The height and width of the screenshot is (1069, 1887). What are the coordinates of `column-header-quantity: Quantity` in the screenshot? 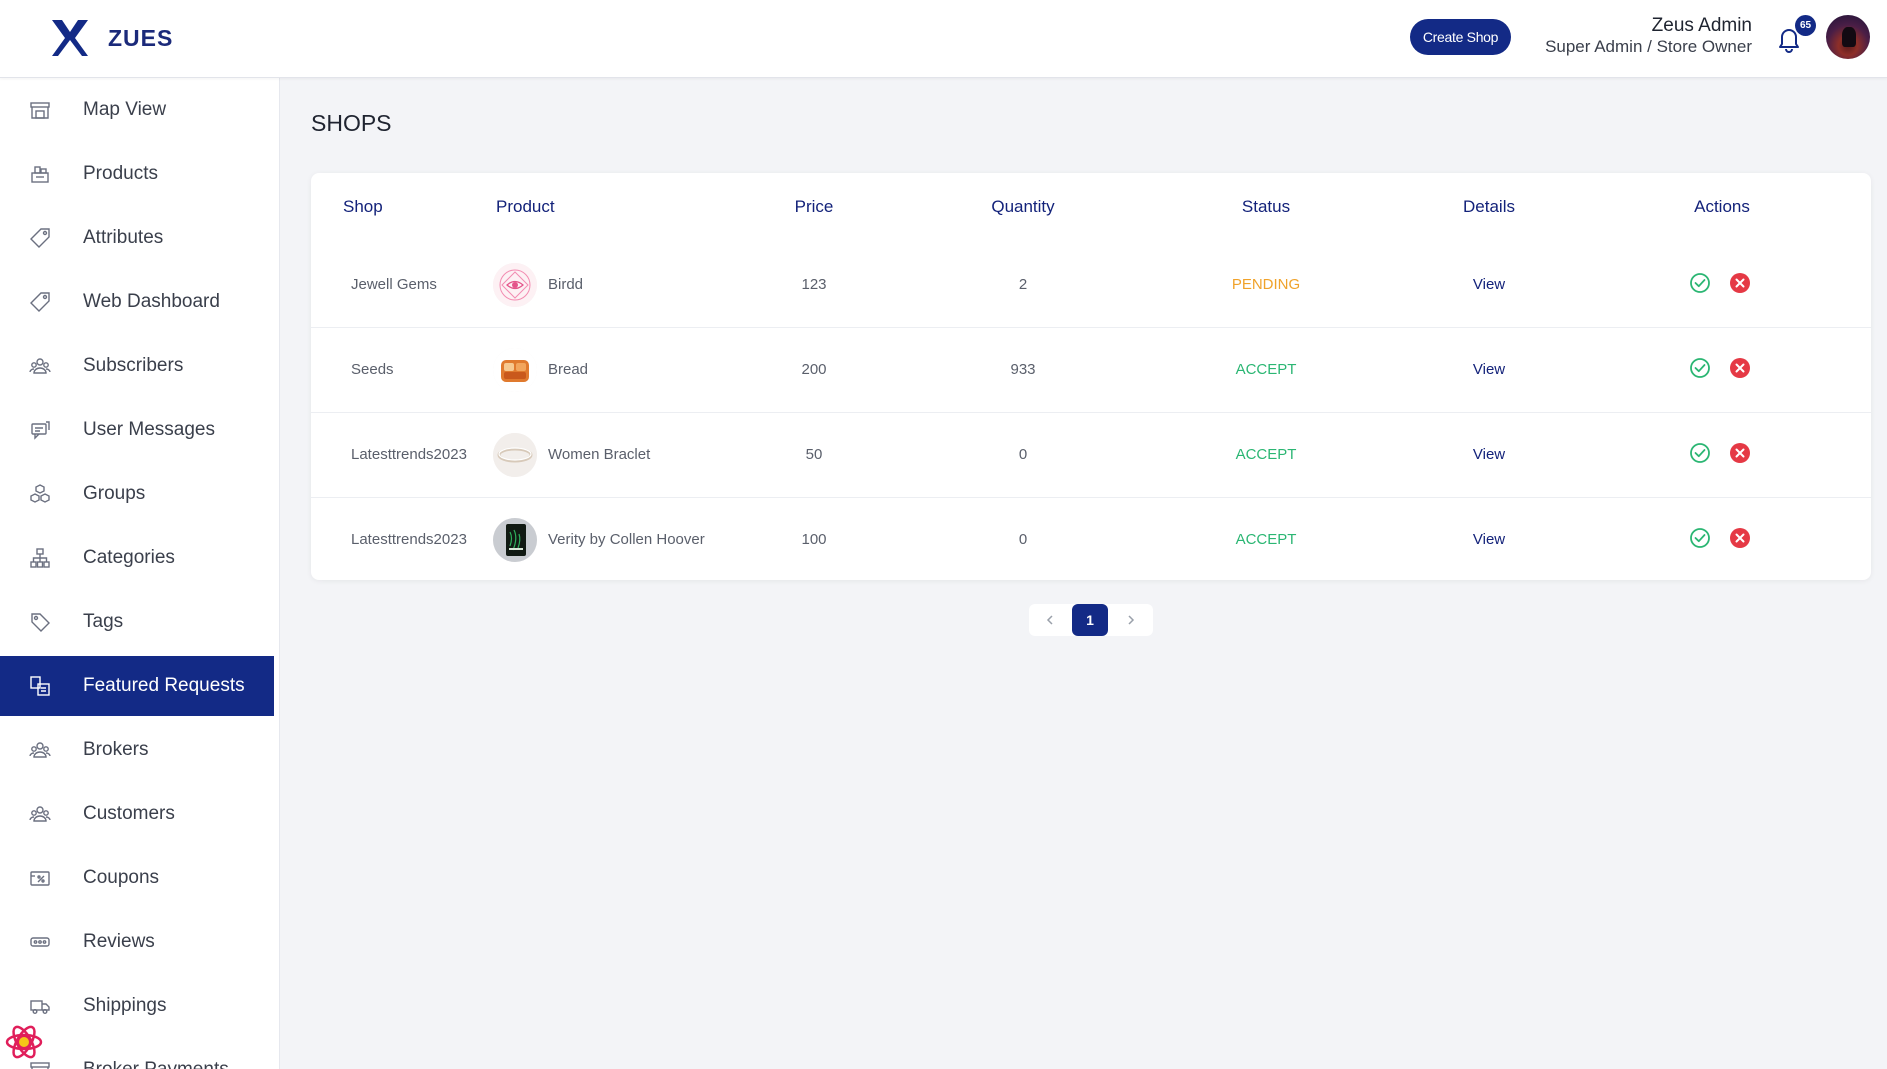 It's located at (1023, 206).